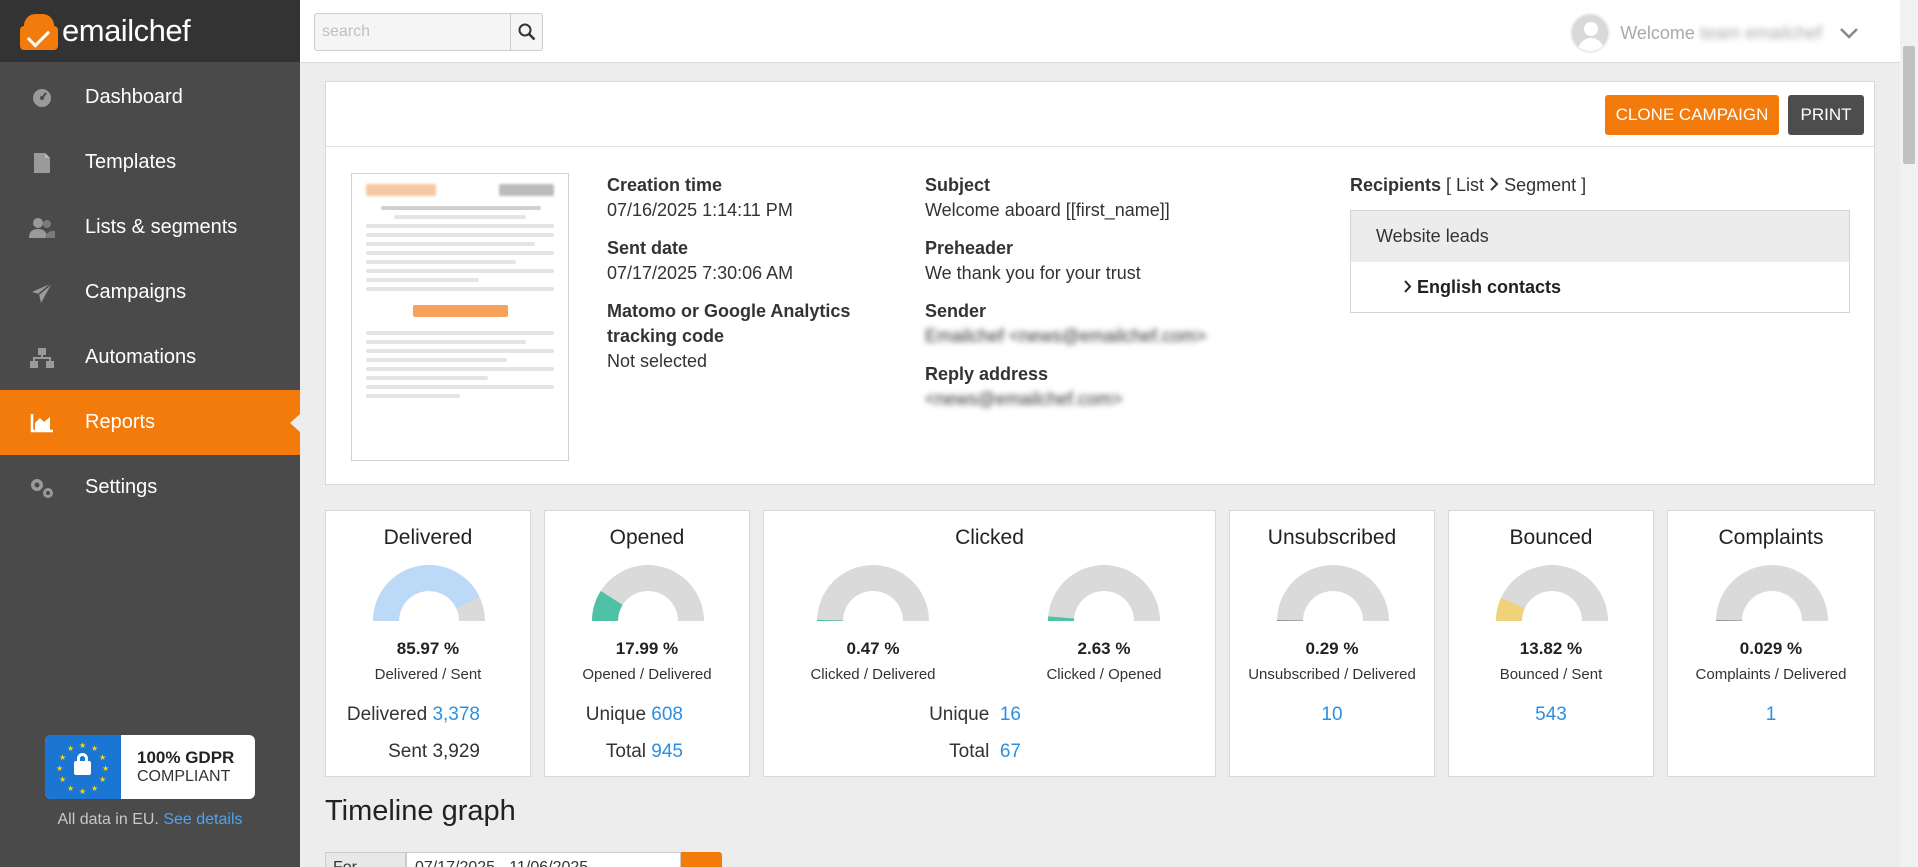 Image resolution: width=1918 pixels, height=867 pixels. What do you see at coordinates (543, 859) in the screenshot?
I see `date-range-input: 07/17/2025 - 11/06/2025` at bounding box center [543, 859].